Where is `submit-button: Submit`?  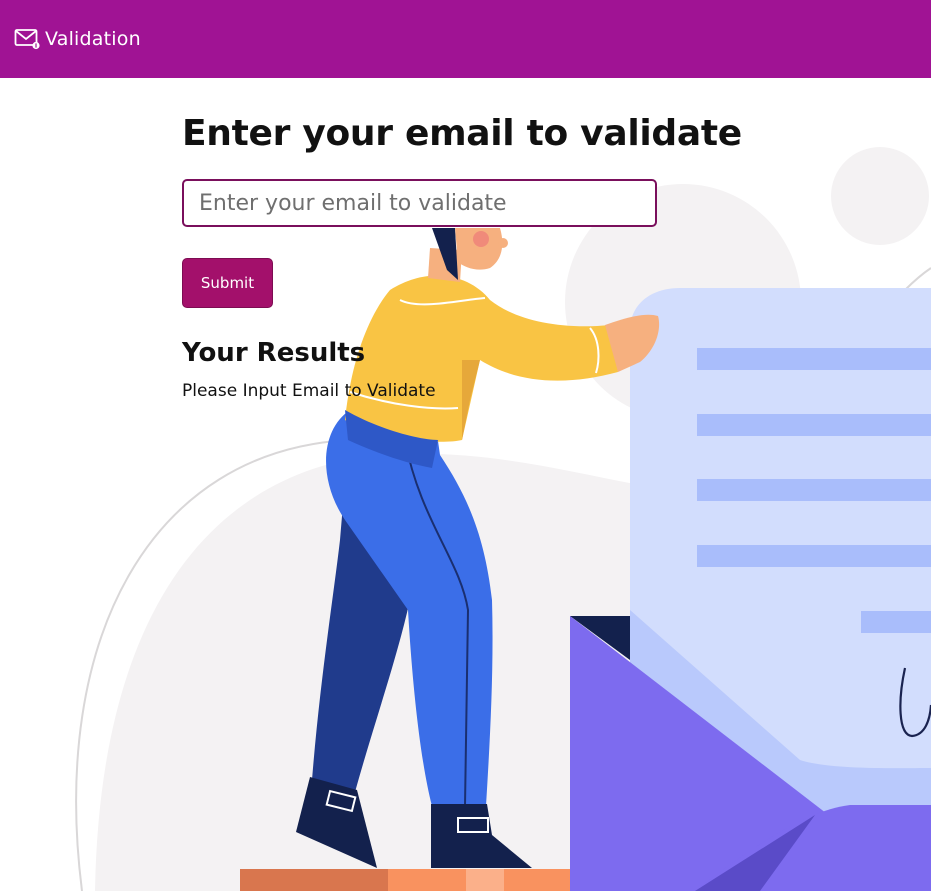
submit-button: Submit is located at coordinates (227, 283).